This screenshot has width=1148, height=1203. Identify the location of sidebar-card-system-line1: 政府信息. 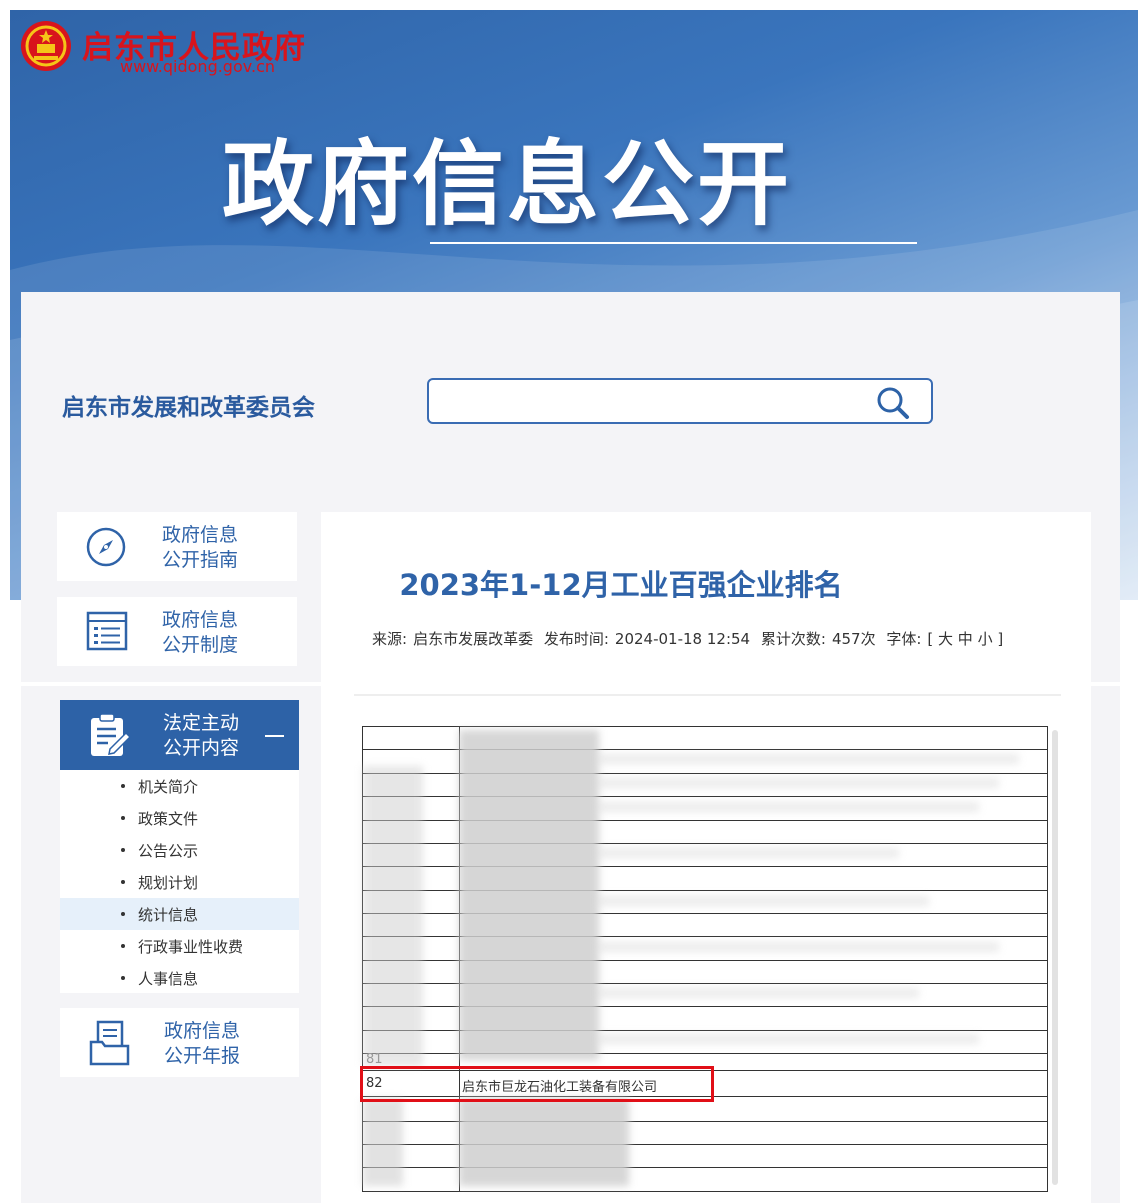
(200, 620).